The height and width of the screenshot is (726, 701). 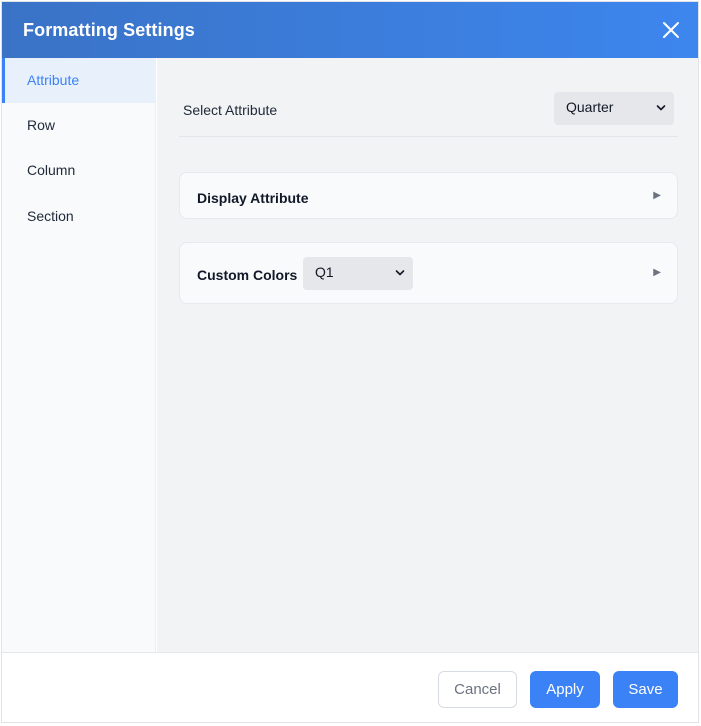 What do you see at coordinates (79, 216) in the screenshot?
I see `sidebar-item-section: Section` at bounding box center [79, 216].